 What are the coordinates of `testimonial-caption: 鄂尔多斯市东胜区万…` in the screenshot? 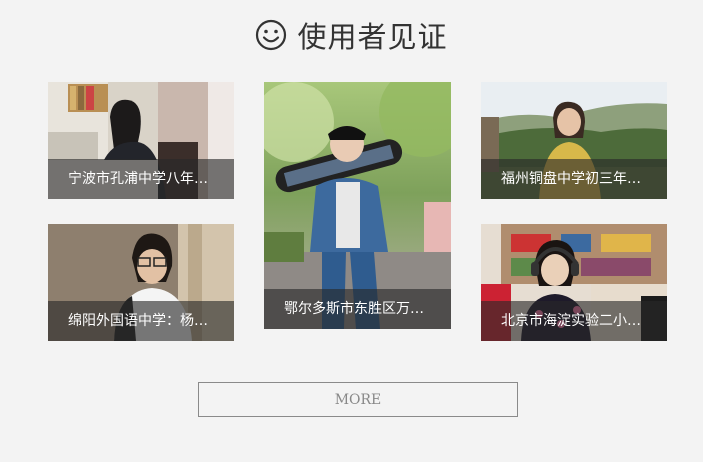 It's located at (357, 309).